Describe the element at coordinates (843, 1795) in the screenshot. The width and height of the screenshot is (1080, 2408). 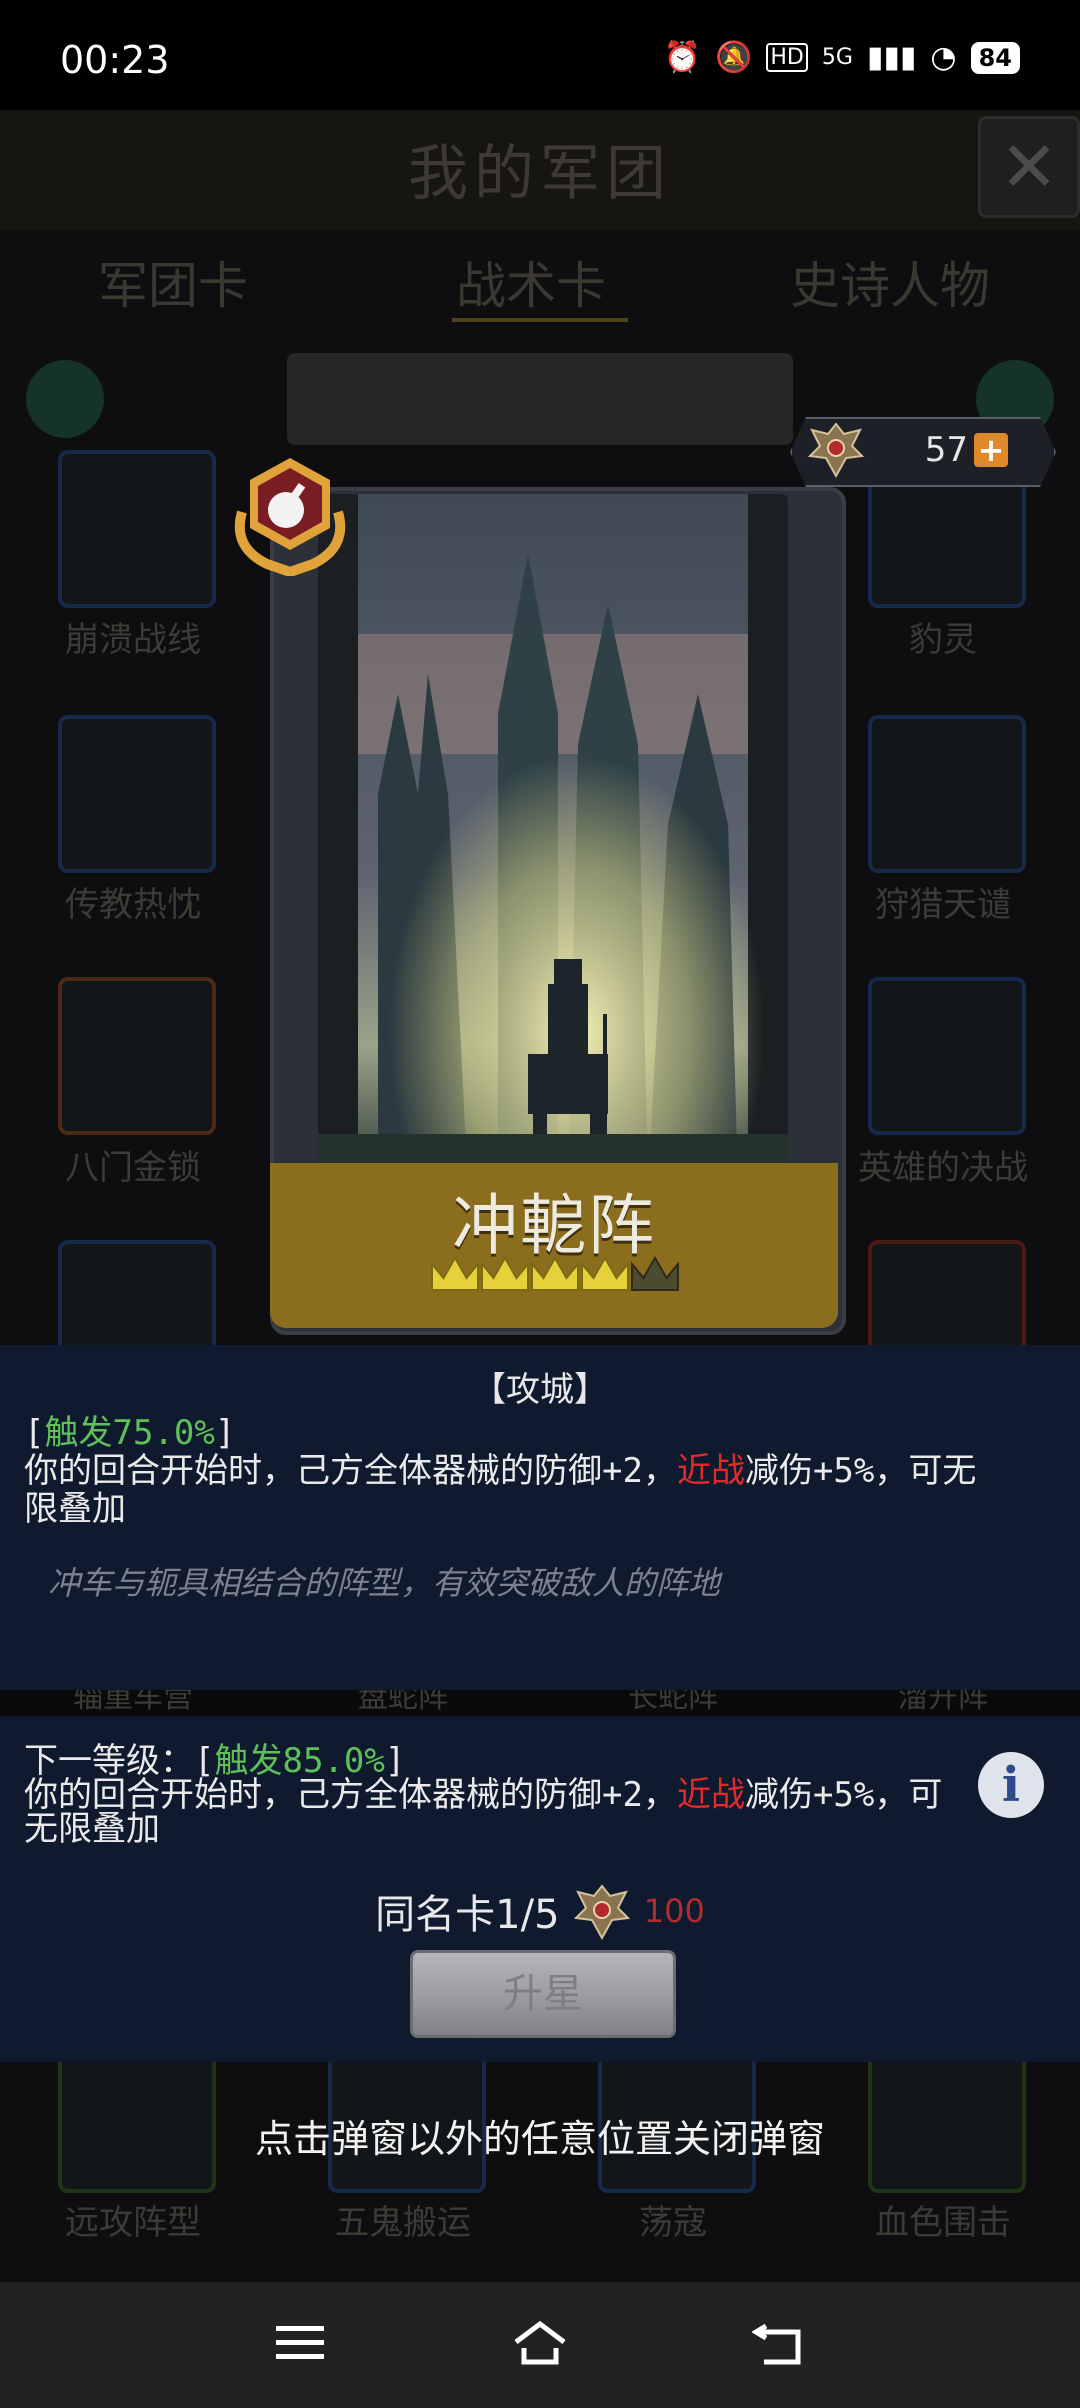
I see `effect-text: 减伤+5%，可` at that location.